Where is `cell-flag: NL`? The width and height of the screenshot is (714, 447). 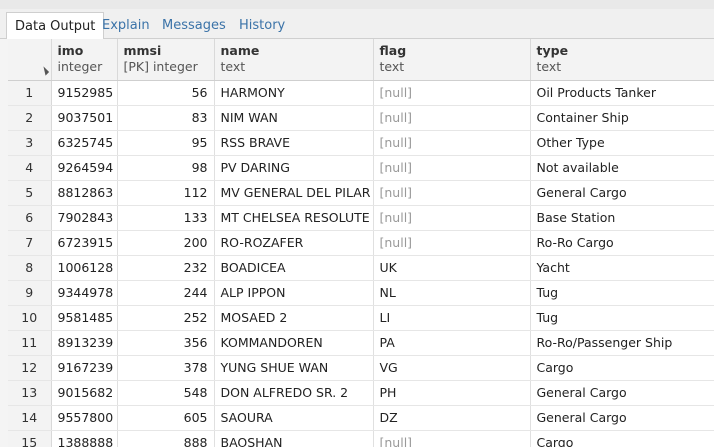 cell-flag: NL is located at coordinates (452, 293).